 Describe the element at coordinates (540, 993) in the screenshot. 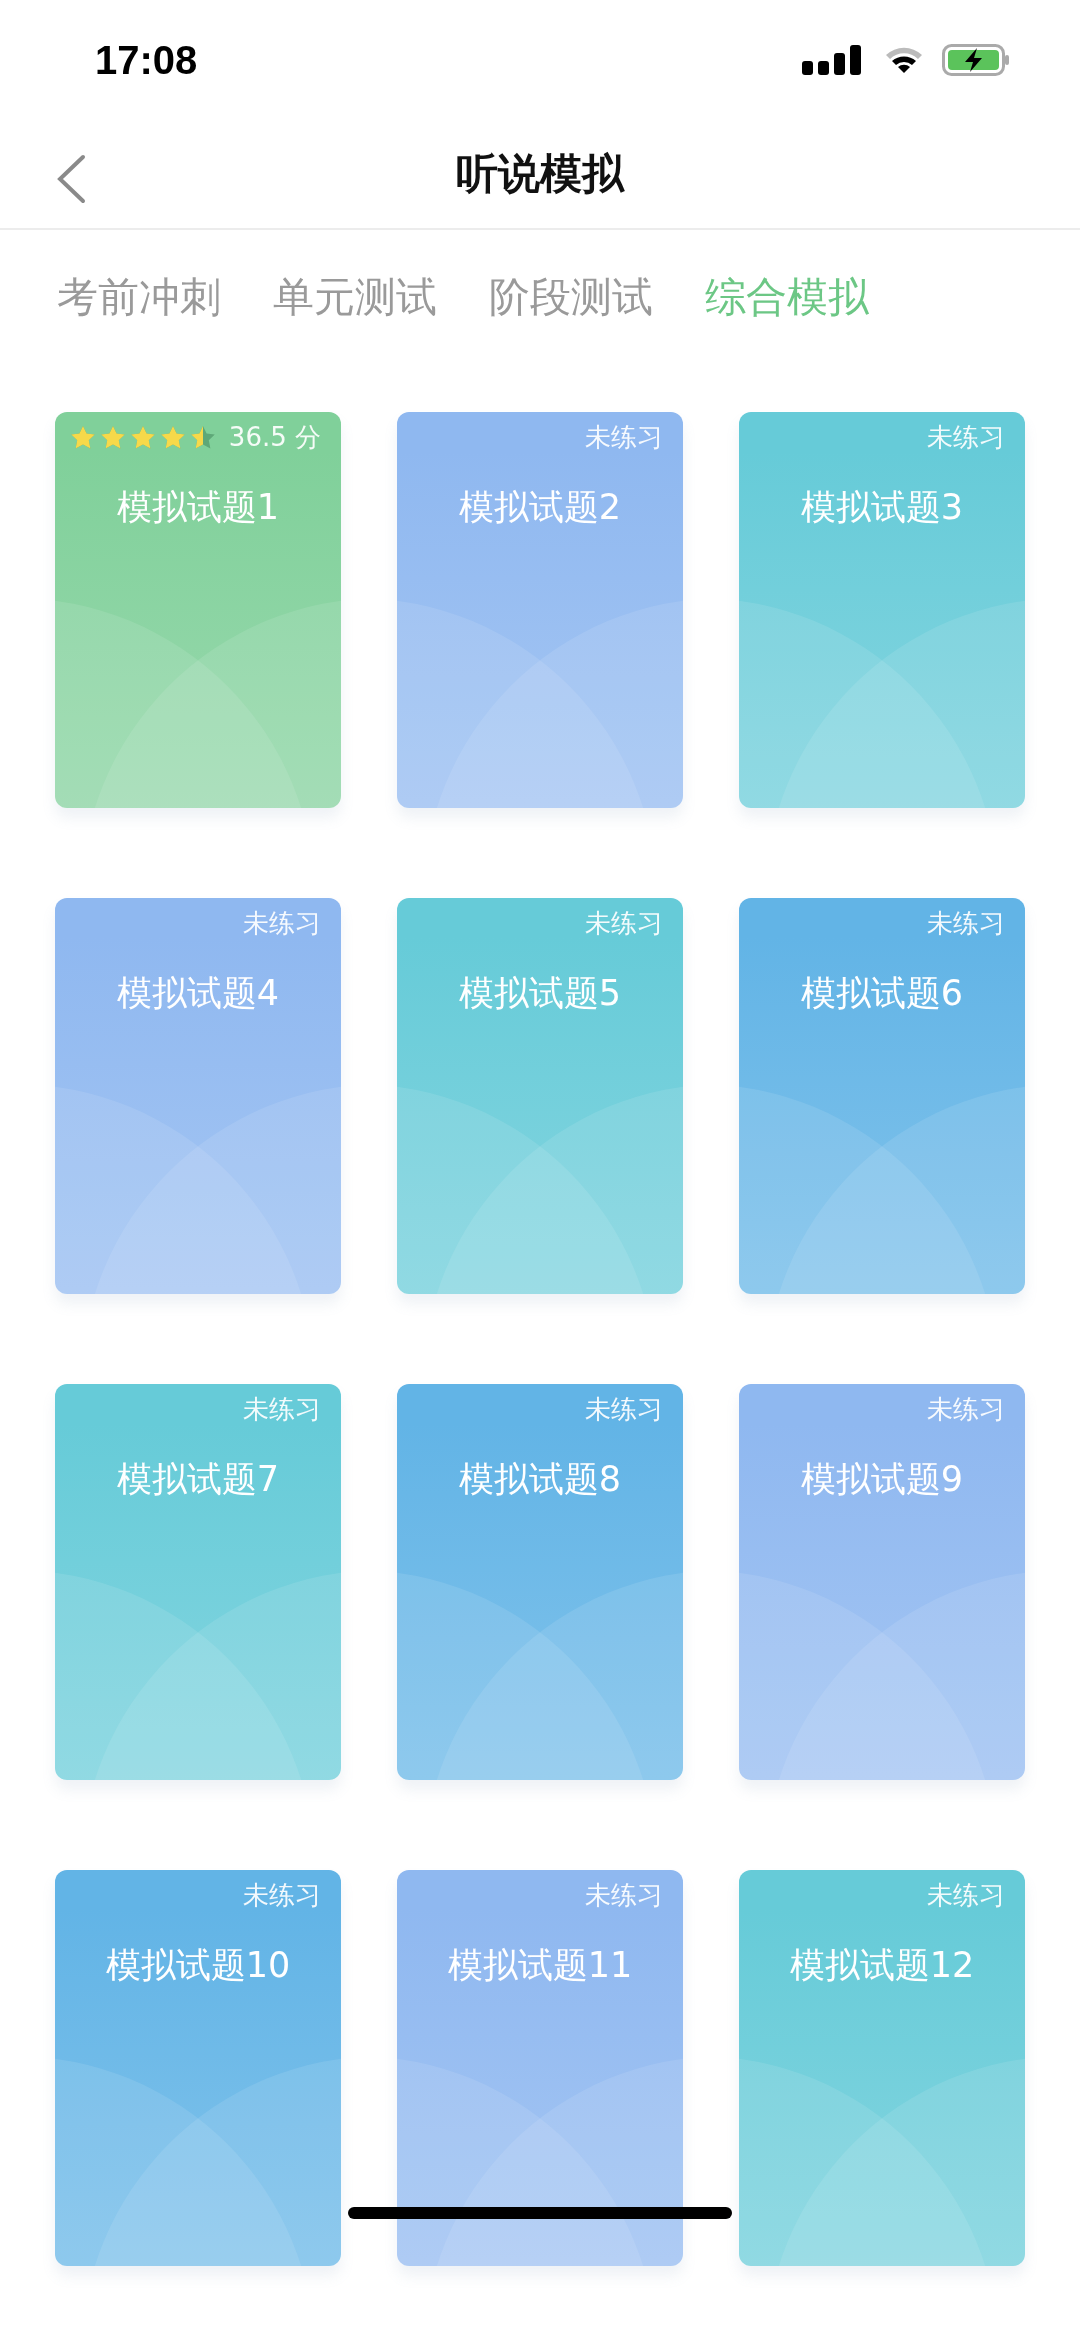

I see `card-title: 模拟试题5` at that location.